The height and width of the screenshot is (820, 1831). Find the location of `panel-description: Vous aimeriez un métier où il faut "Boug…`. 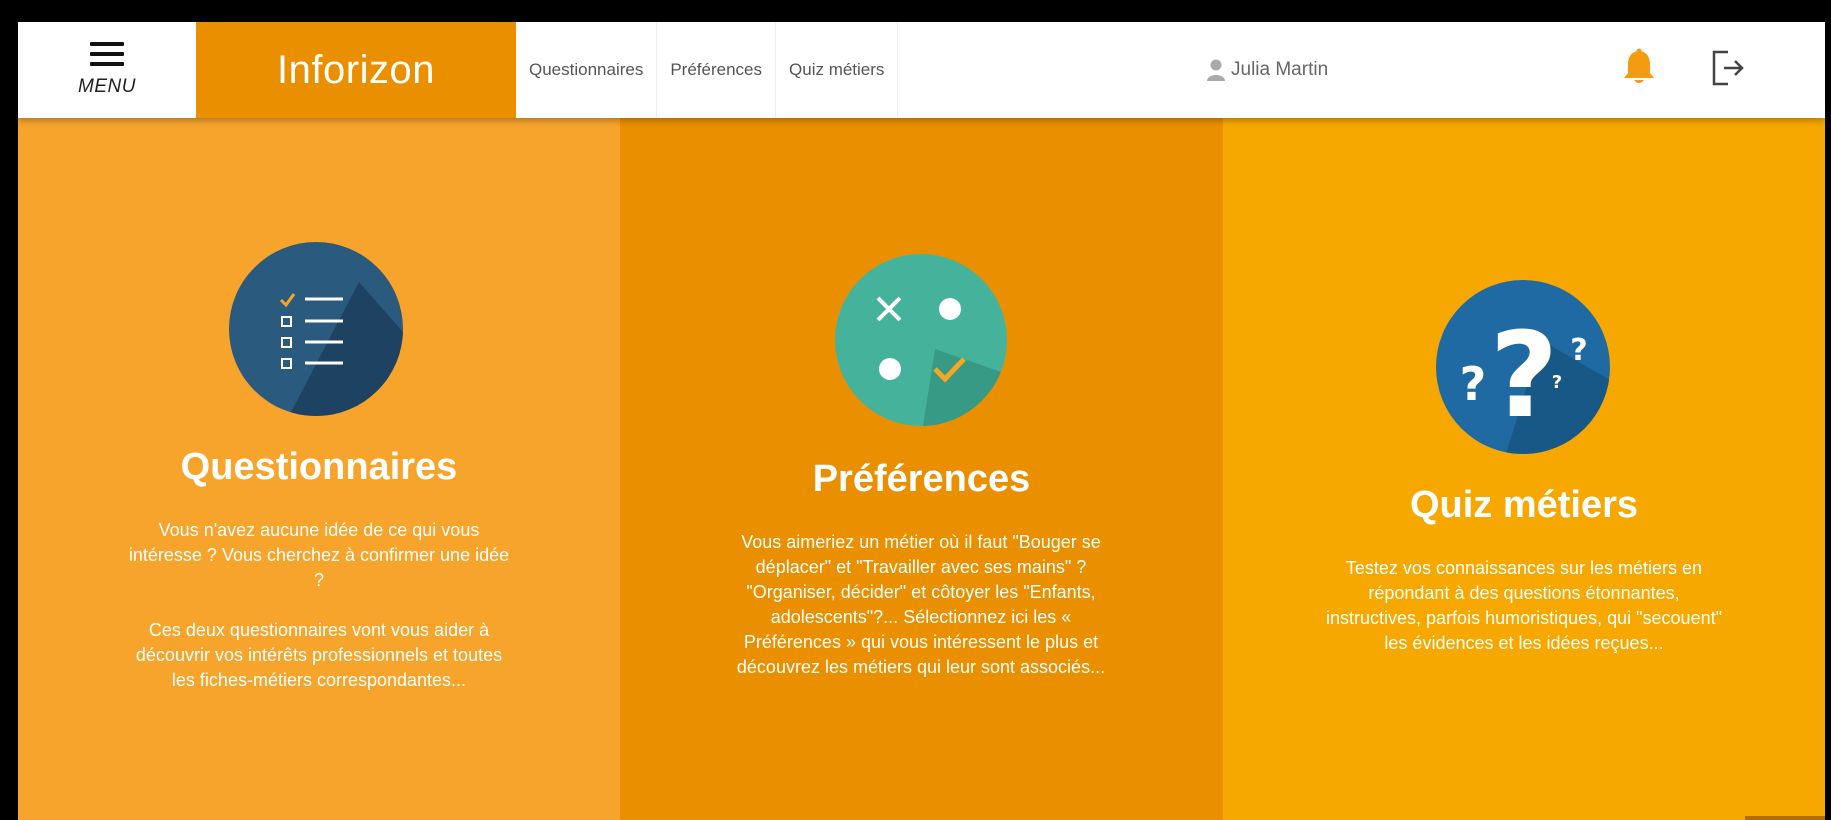

panel-description: Vous aimeriez un métier où il faut "Boug… is located at coordinates (921, 605).